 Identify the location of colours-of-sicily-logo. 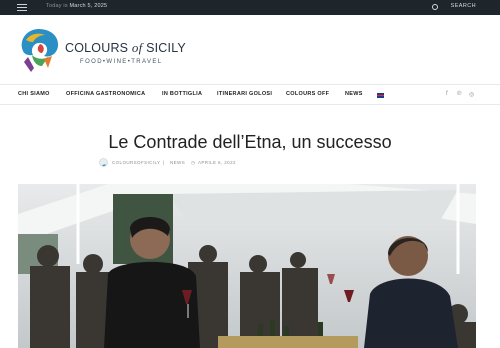
(40, 51).